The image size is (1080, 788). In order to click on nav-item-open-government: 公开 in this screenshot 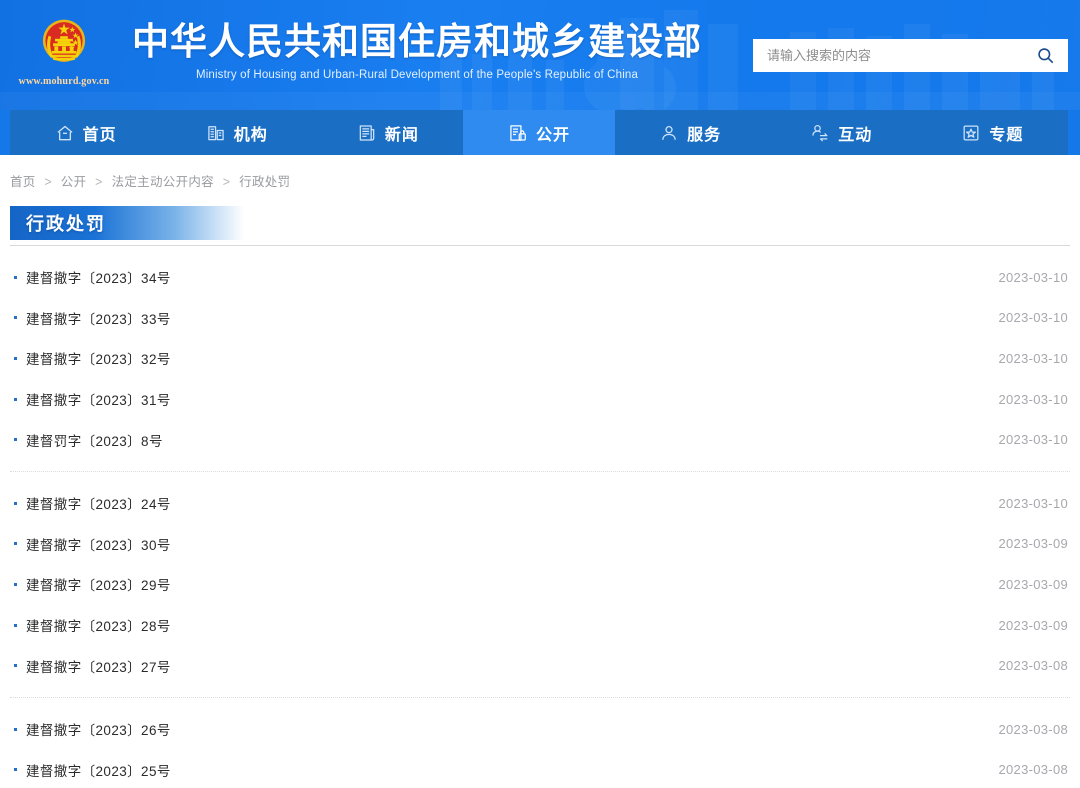, I will do `click(539, 132)`.